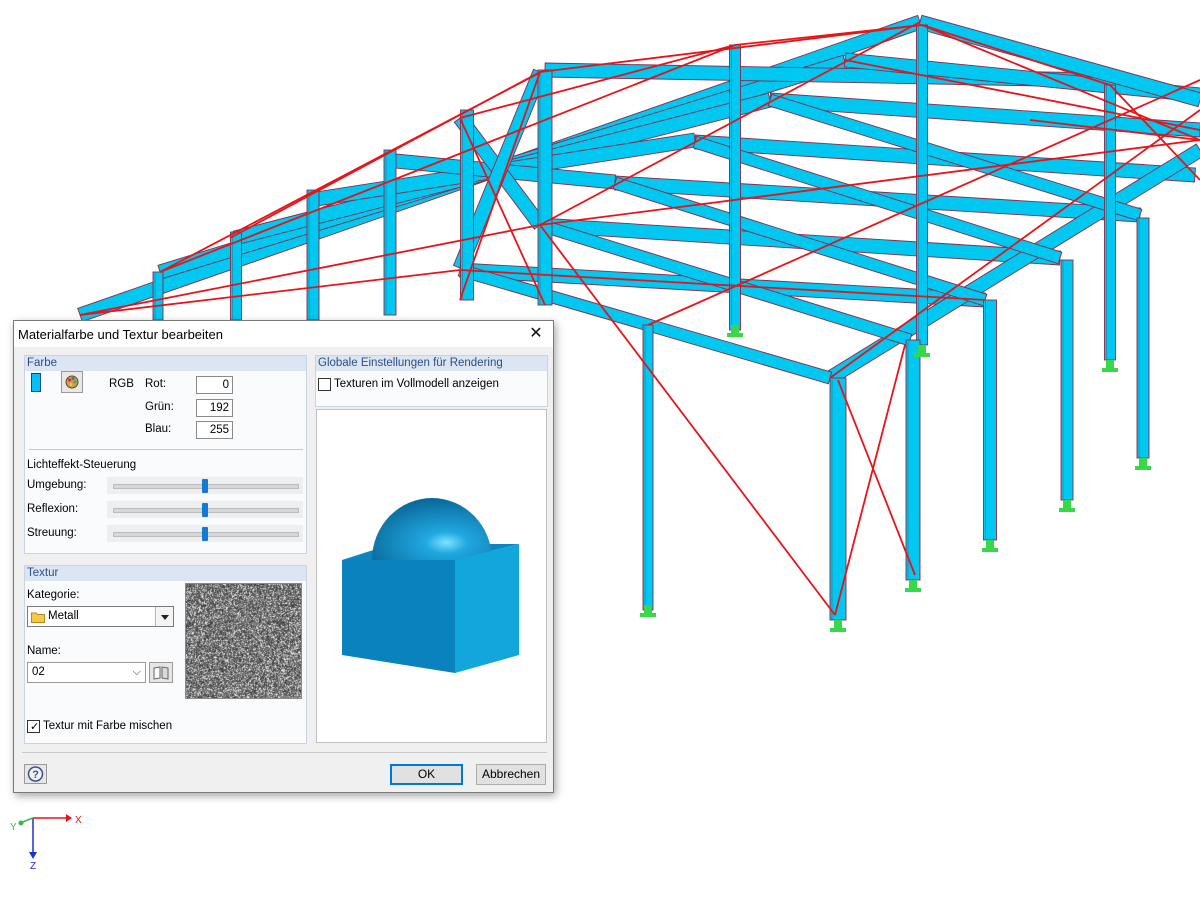  I want to click on y-axis-label: Y, so click(13, 827).